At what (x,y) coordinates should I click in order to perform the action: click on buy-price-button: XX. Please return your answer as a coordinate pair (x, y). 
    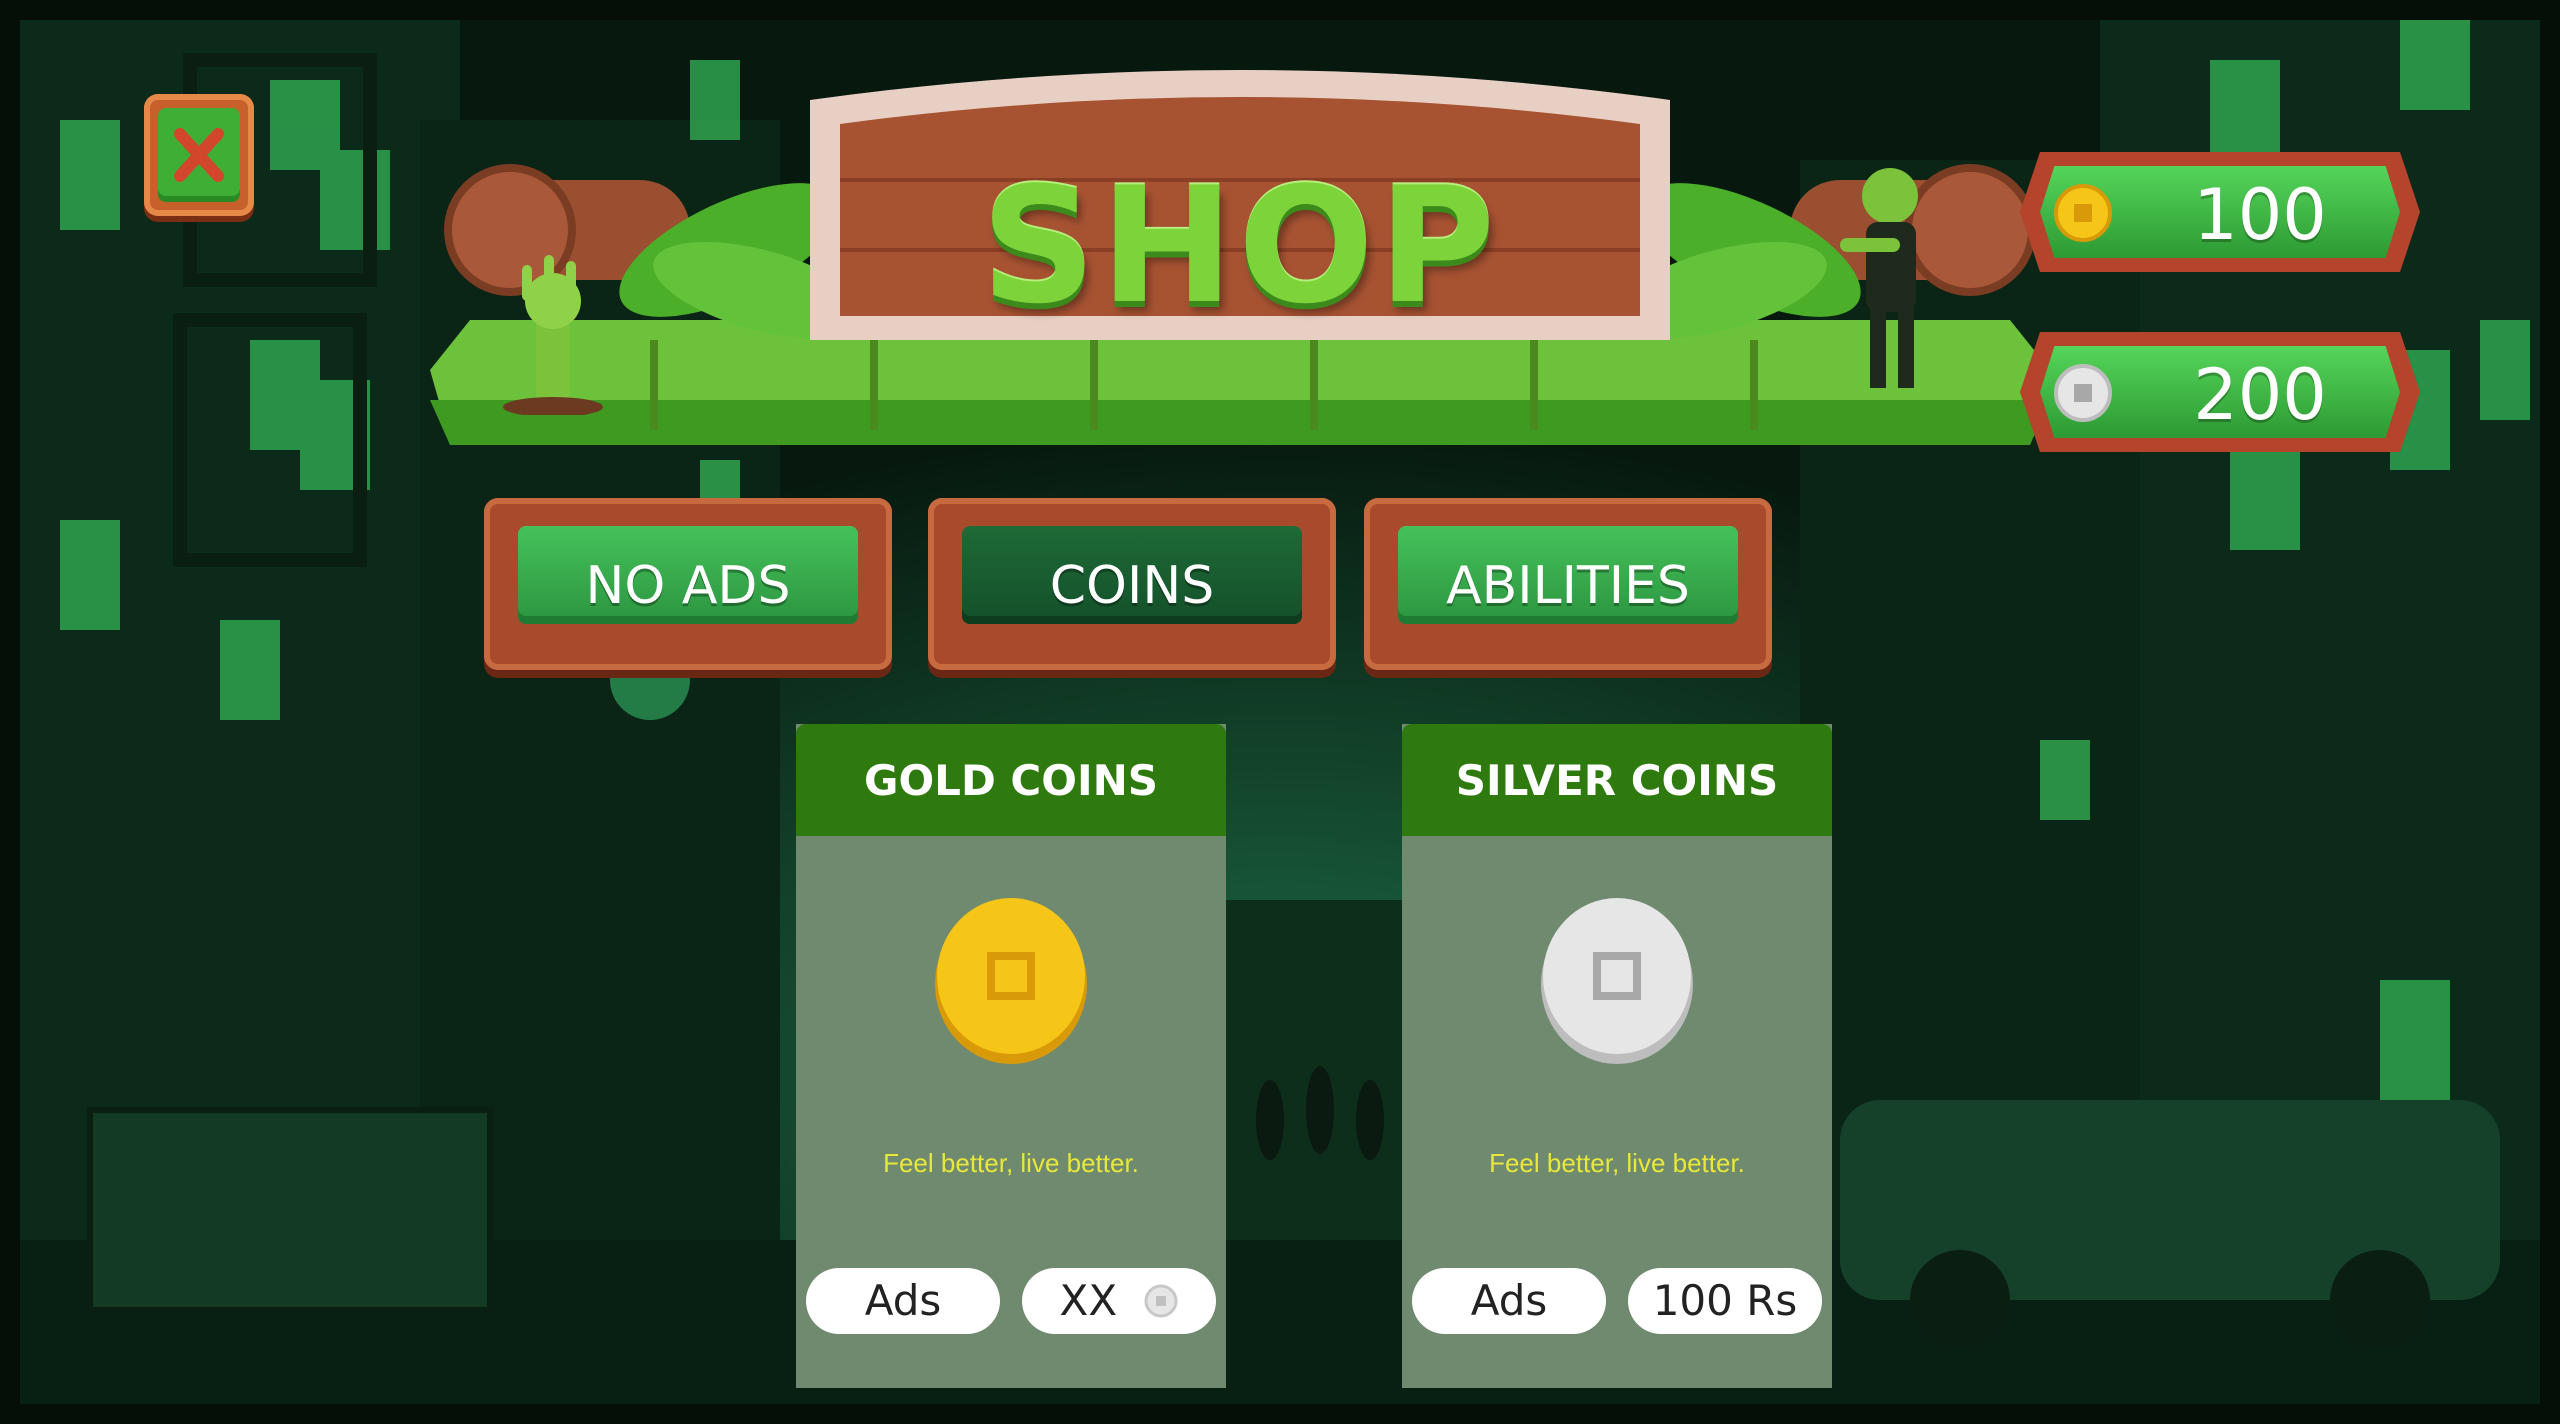
    Looking at the image, I should click on (1119, 1301).